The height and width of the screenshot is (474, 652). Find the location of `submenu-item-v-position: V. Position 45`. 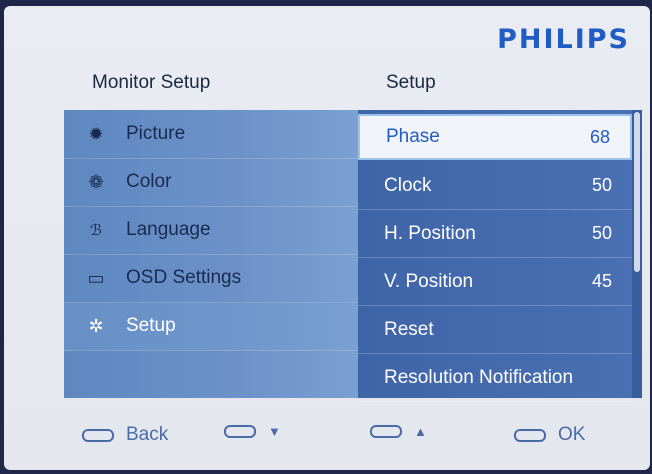

submenu-item-v-position: V. Position 45 is located at coordinates (495, 282).